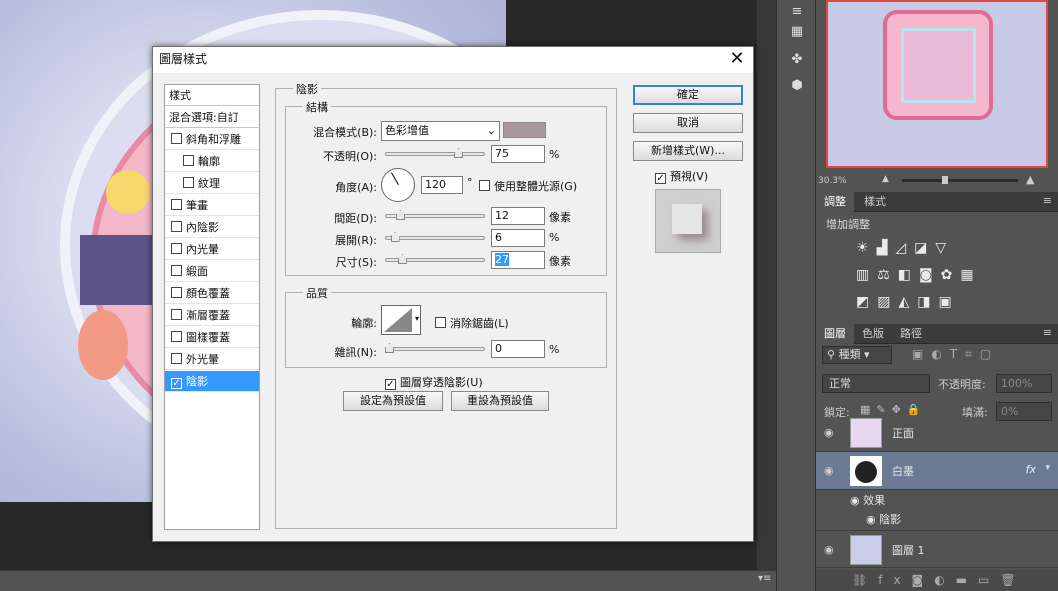  What do you see at coordinates (883, 519) in the screenshot?
I see `layer-effect-drop-shadow: ◉ 陰影` at bounding box center [883, 519].